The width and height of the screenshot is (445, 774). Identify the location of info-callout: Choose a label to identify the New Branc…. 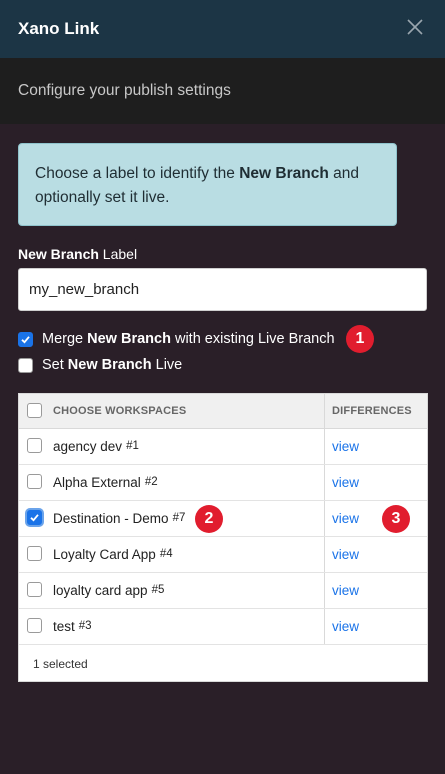
(207, 184).